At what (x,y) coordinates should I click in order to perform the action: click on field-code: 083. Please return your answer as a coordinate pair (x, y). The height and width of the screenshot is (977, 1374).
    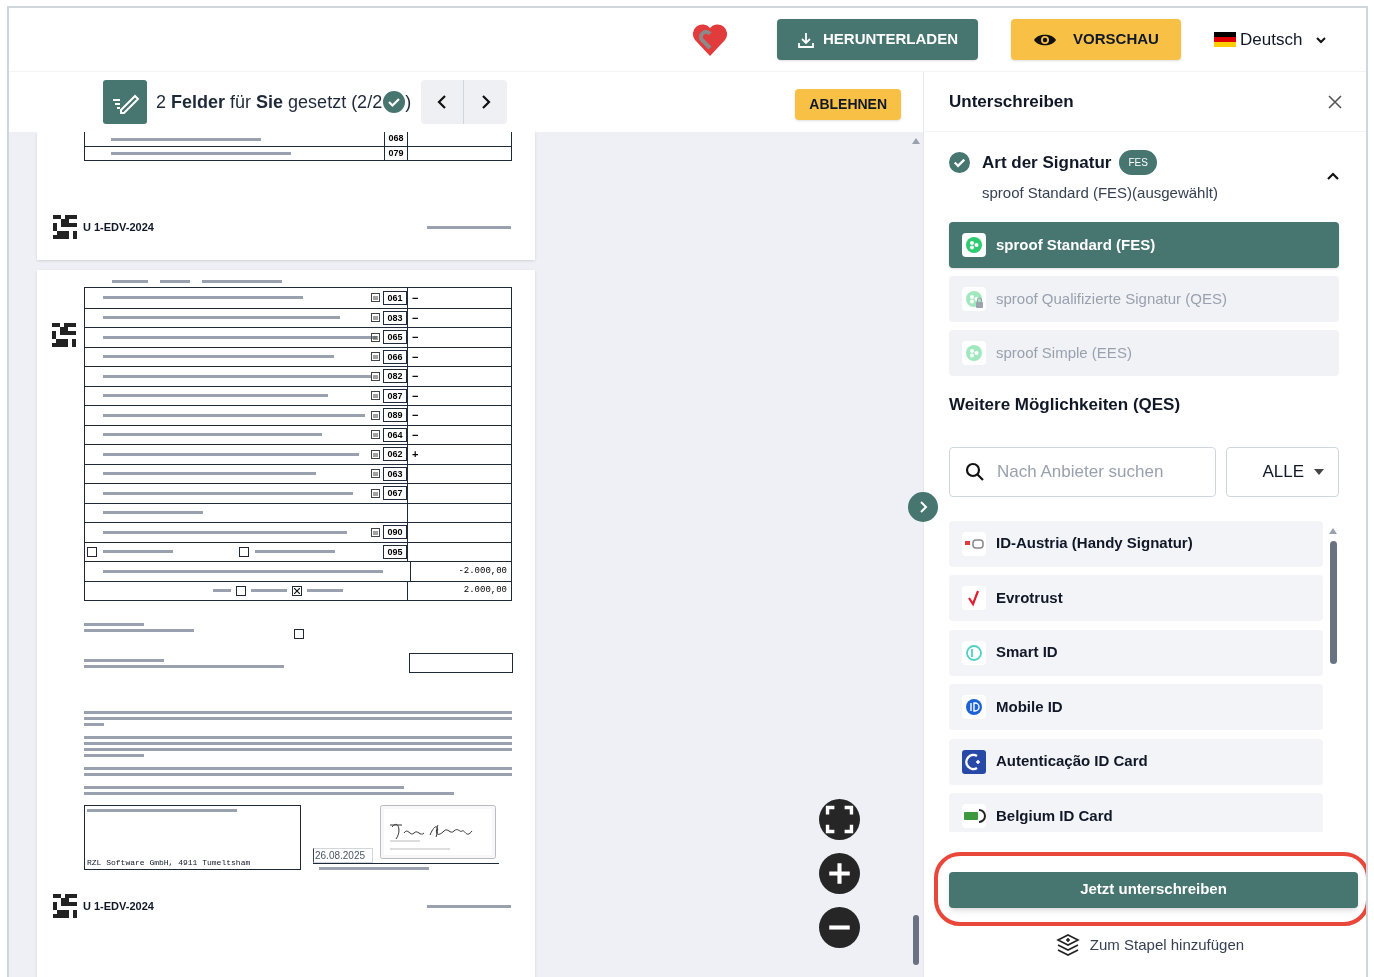
    Looking at the image, I should click on (395, 317).